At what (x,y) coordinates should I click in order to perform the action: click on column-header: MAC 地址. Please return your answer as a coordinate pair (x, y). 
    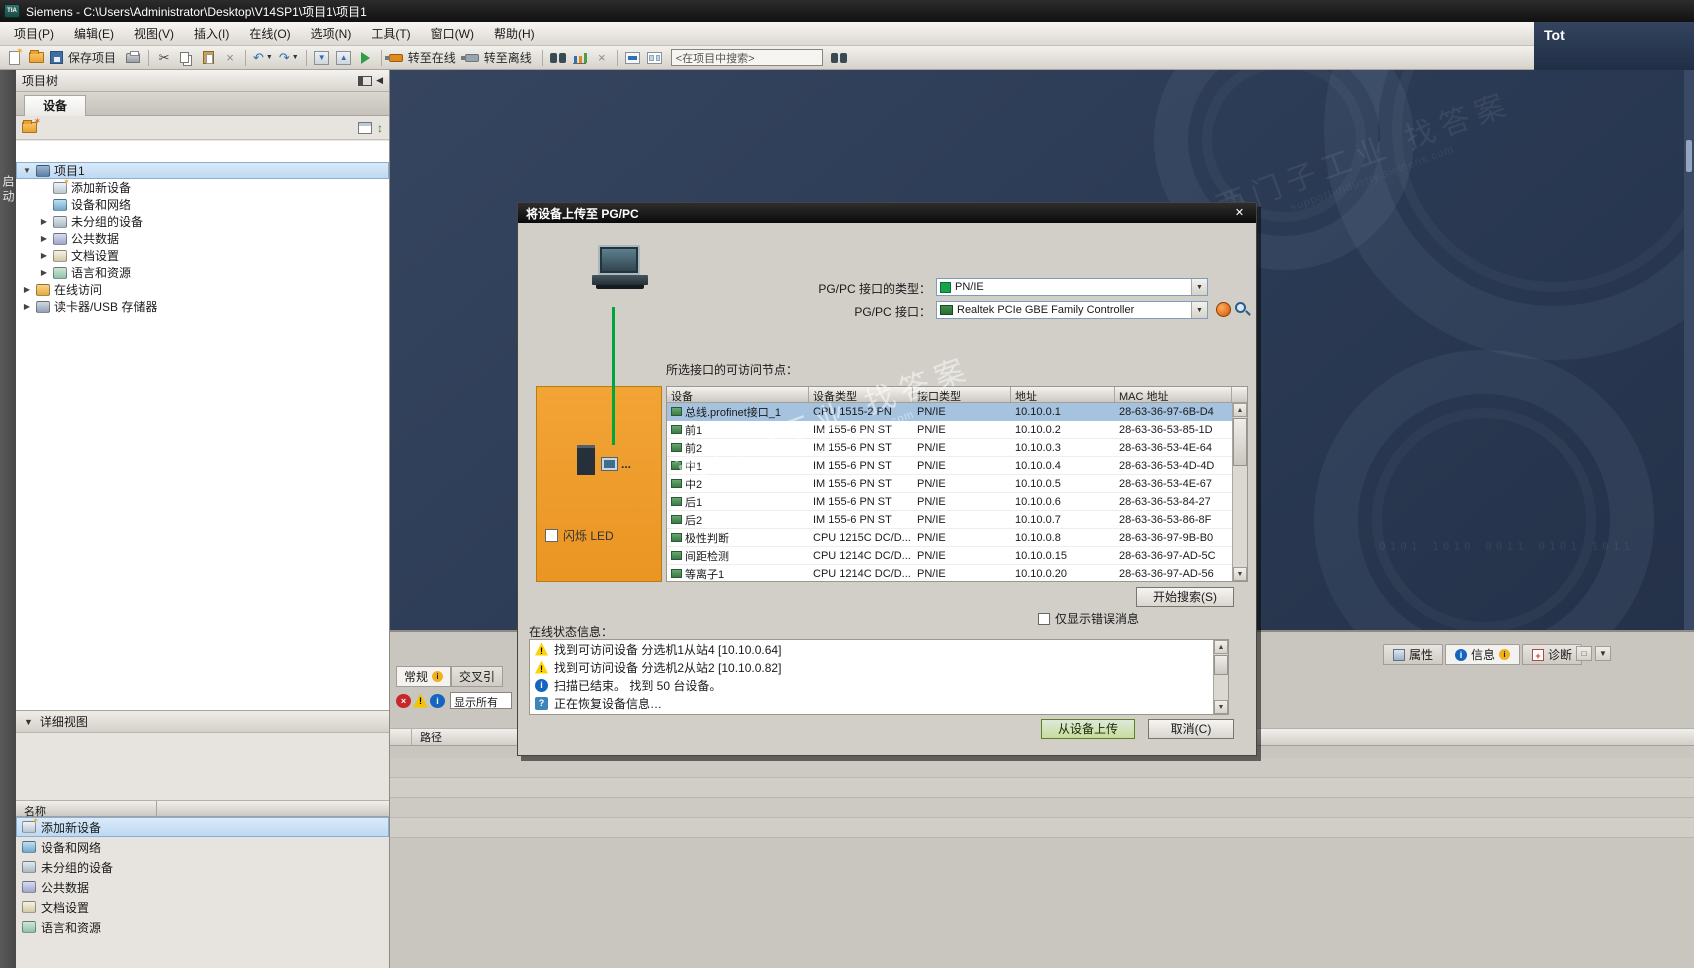
    Looking at the image, I should click on (1173, 394).